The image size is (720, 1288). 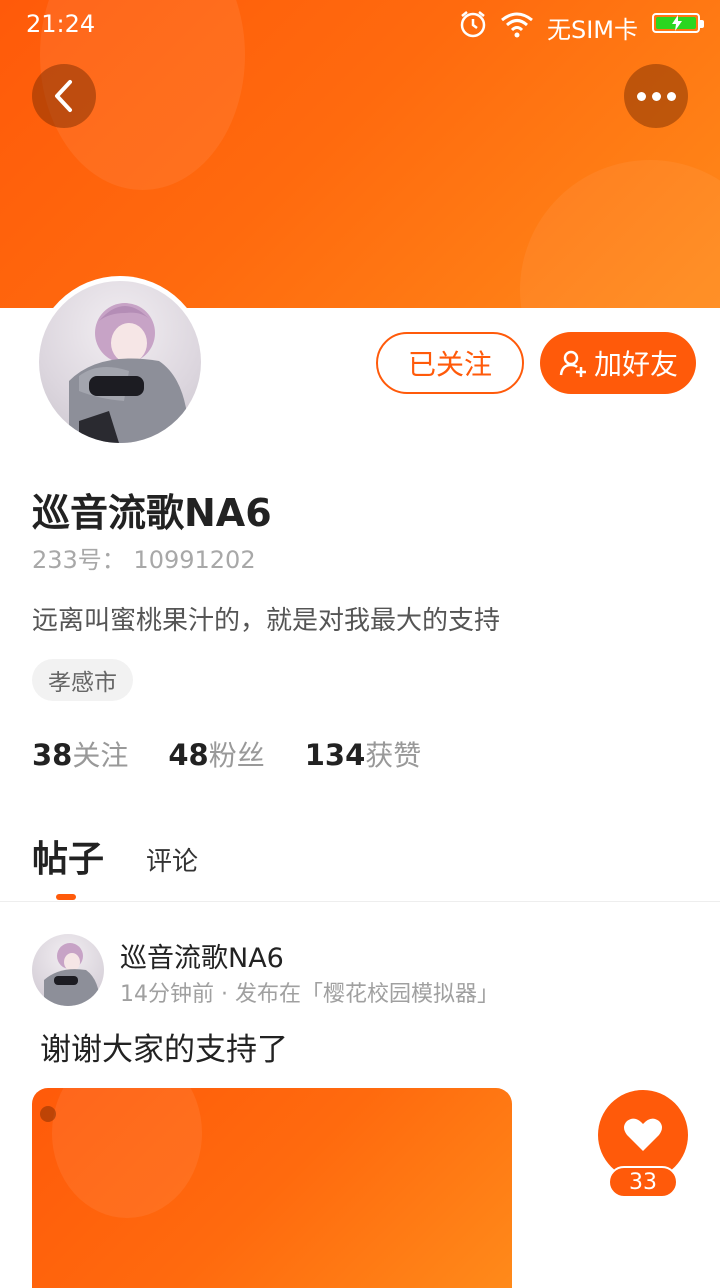 What do you see at coordinates (152, 513) in the screenshot?
I see `profile-username: 巡音流歌NA6` at bounding box center [152, 513].